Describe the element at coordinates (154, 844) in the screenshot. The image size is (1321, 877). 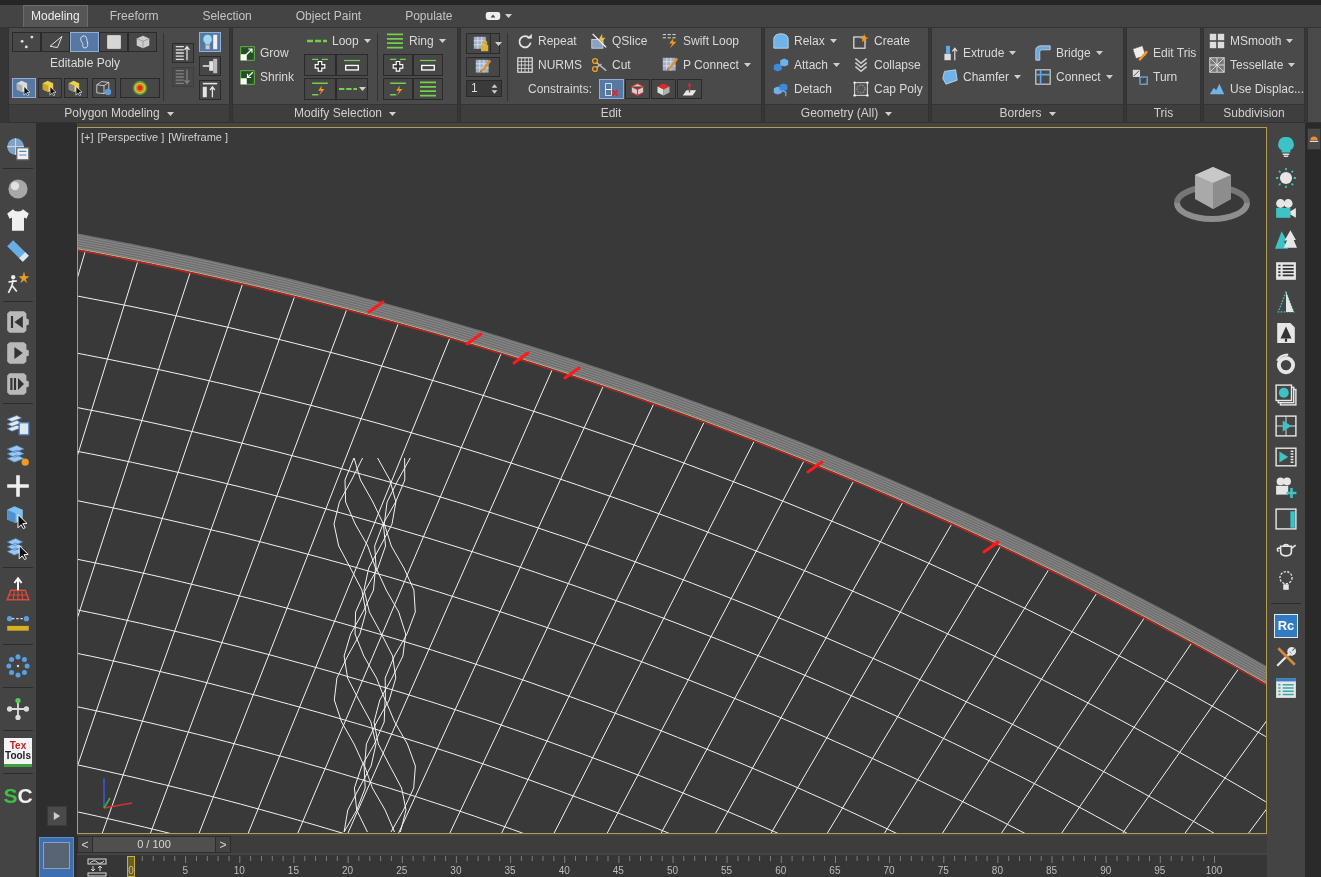
I see `time-slider-thumb: < 0 / 100 >` at that location.